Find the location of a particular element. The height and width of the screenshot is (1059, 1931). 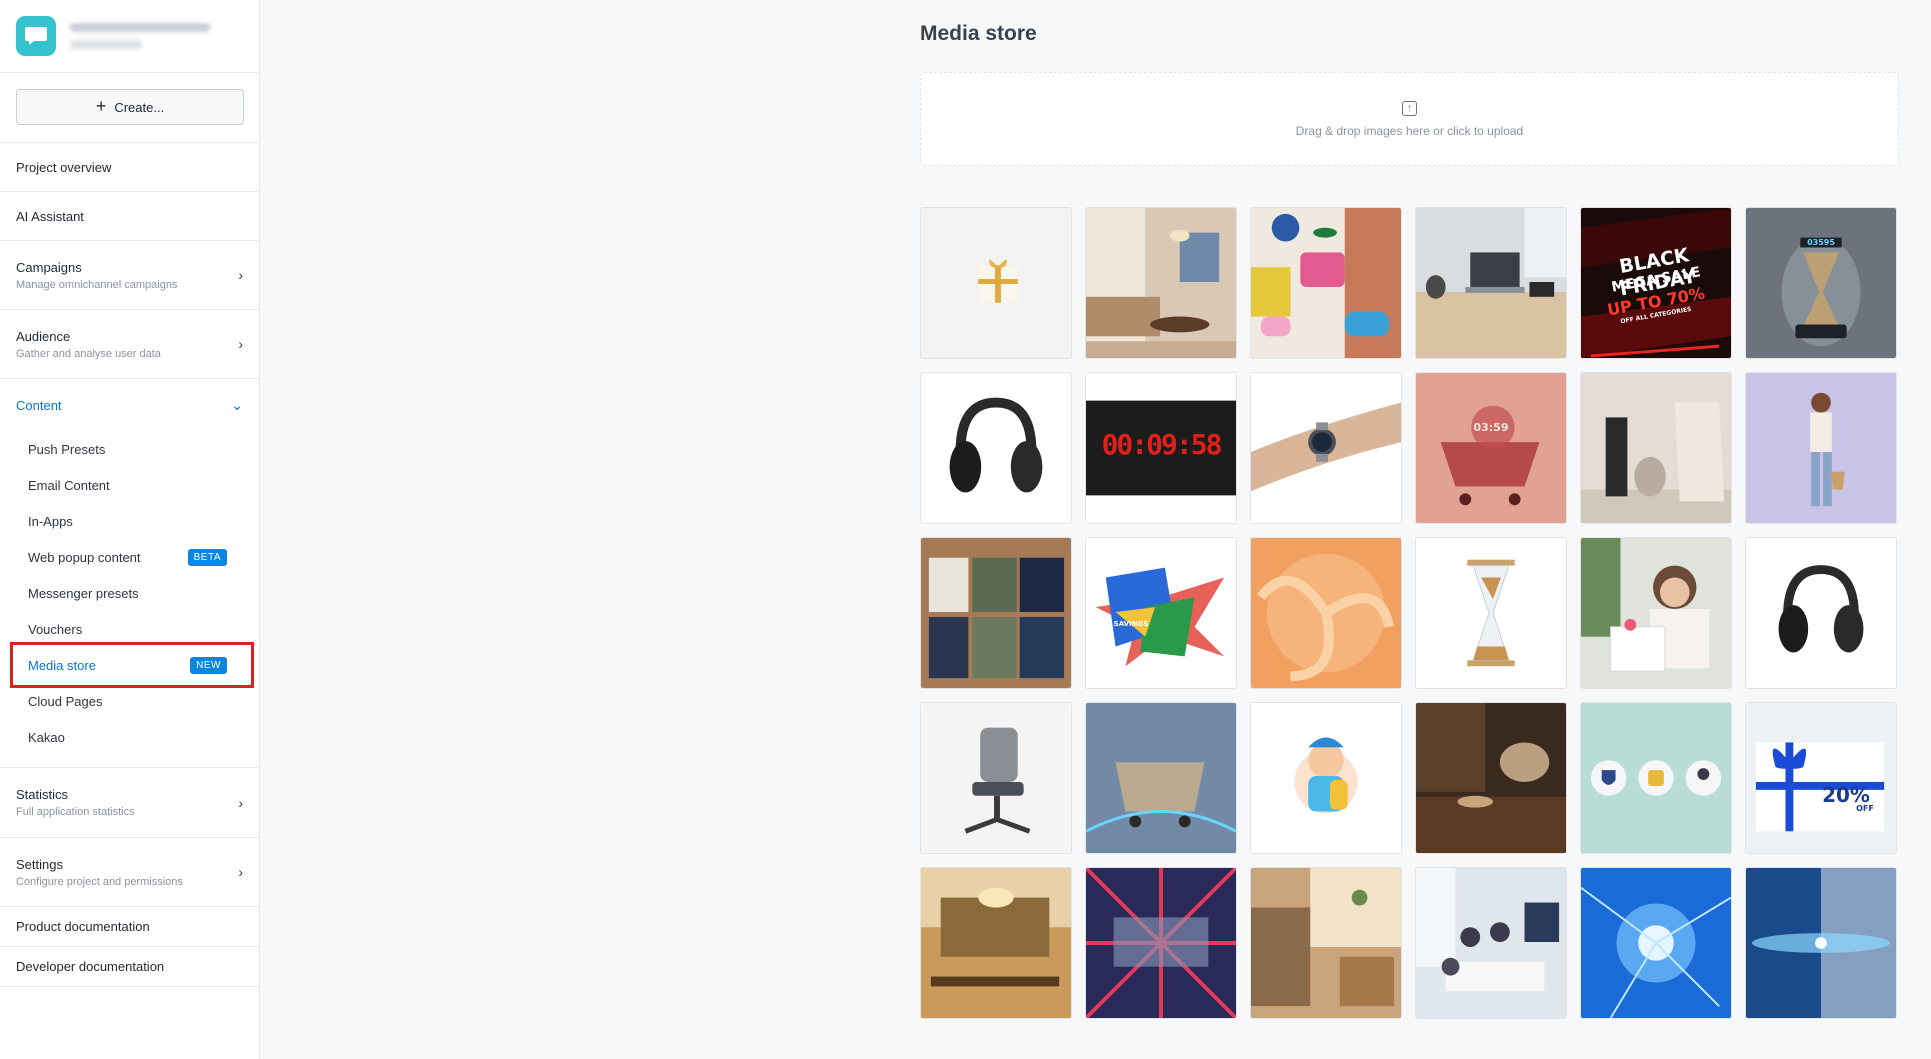

media-tile-fashion-accessories is located at coordinates (1326, 283).